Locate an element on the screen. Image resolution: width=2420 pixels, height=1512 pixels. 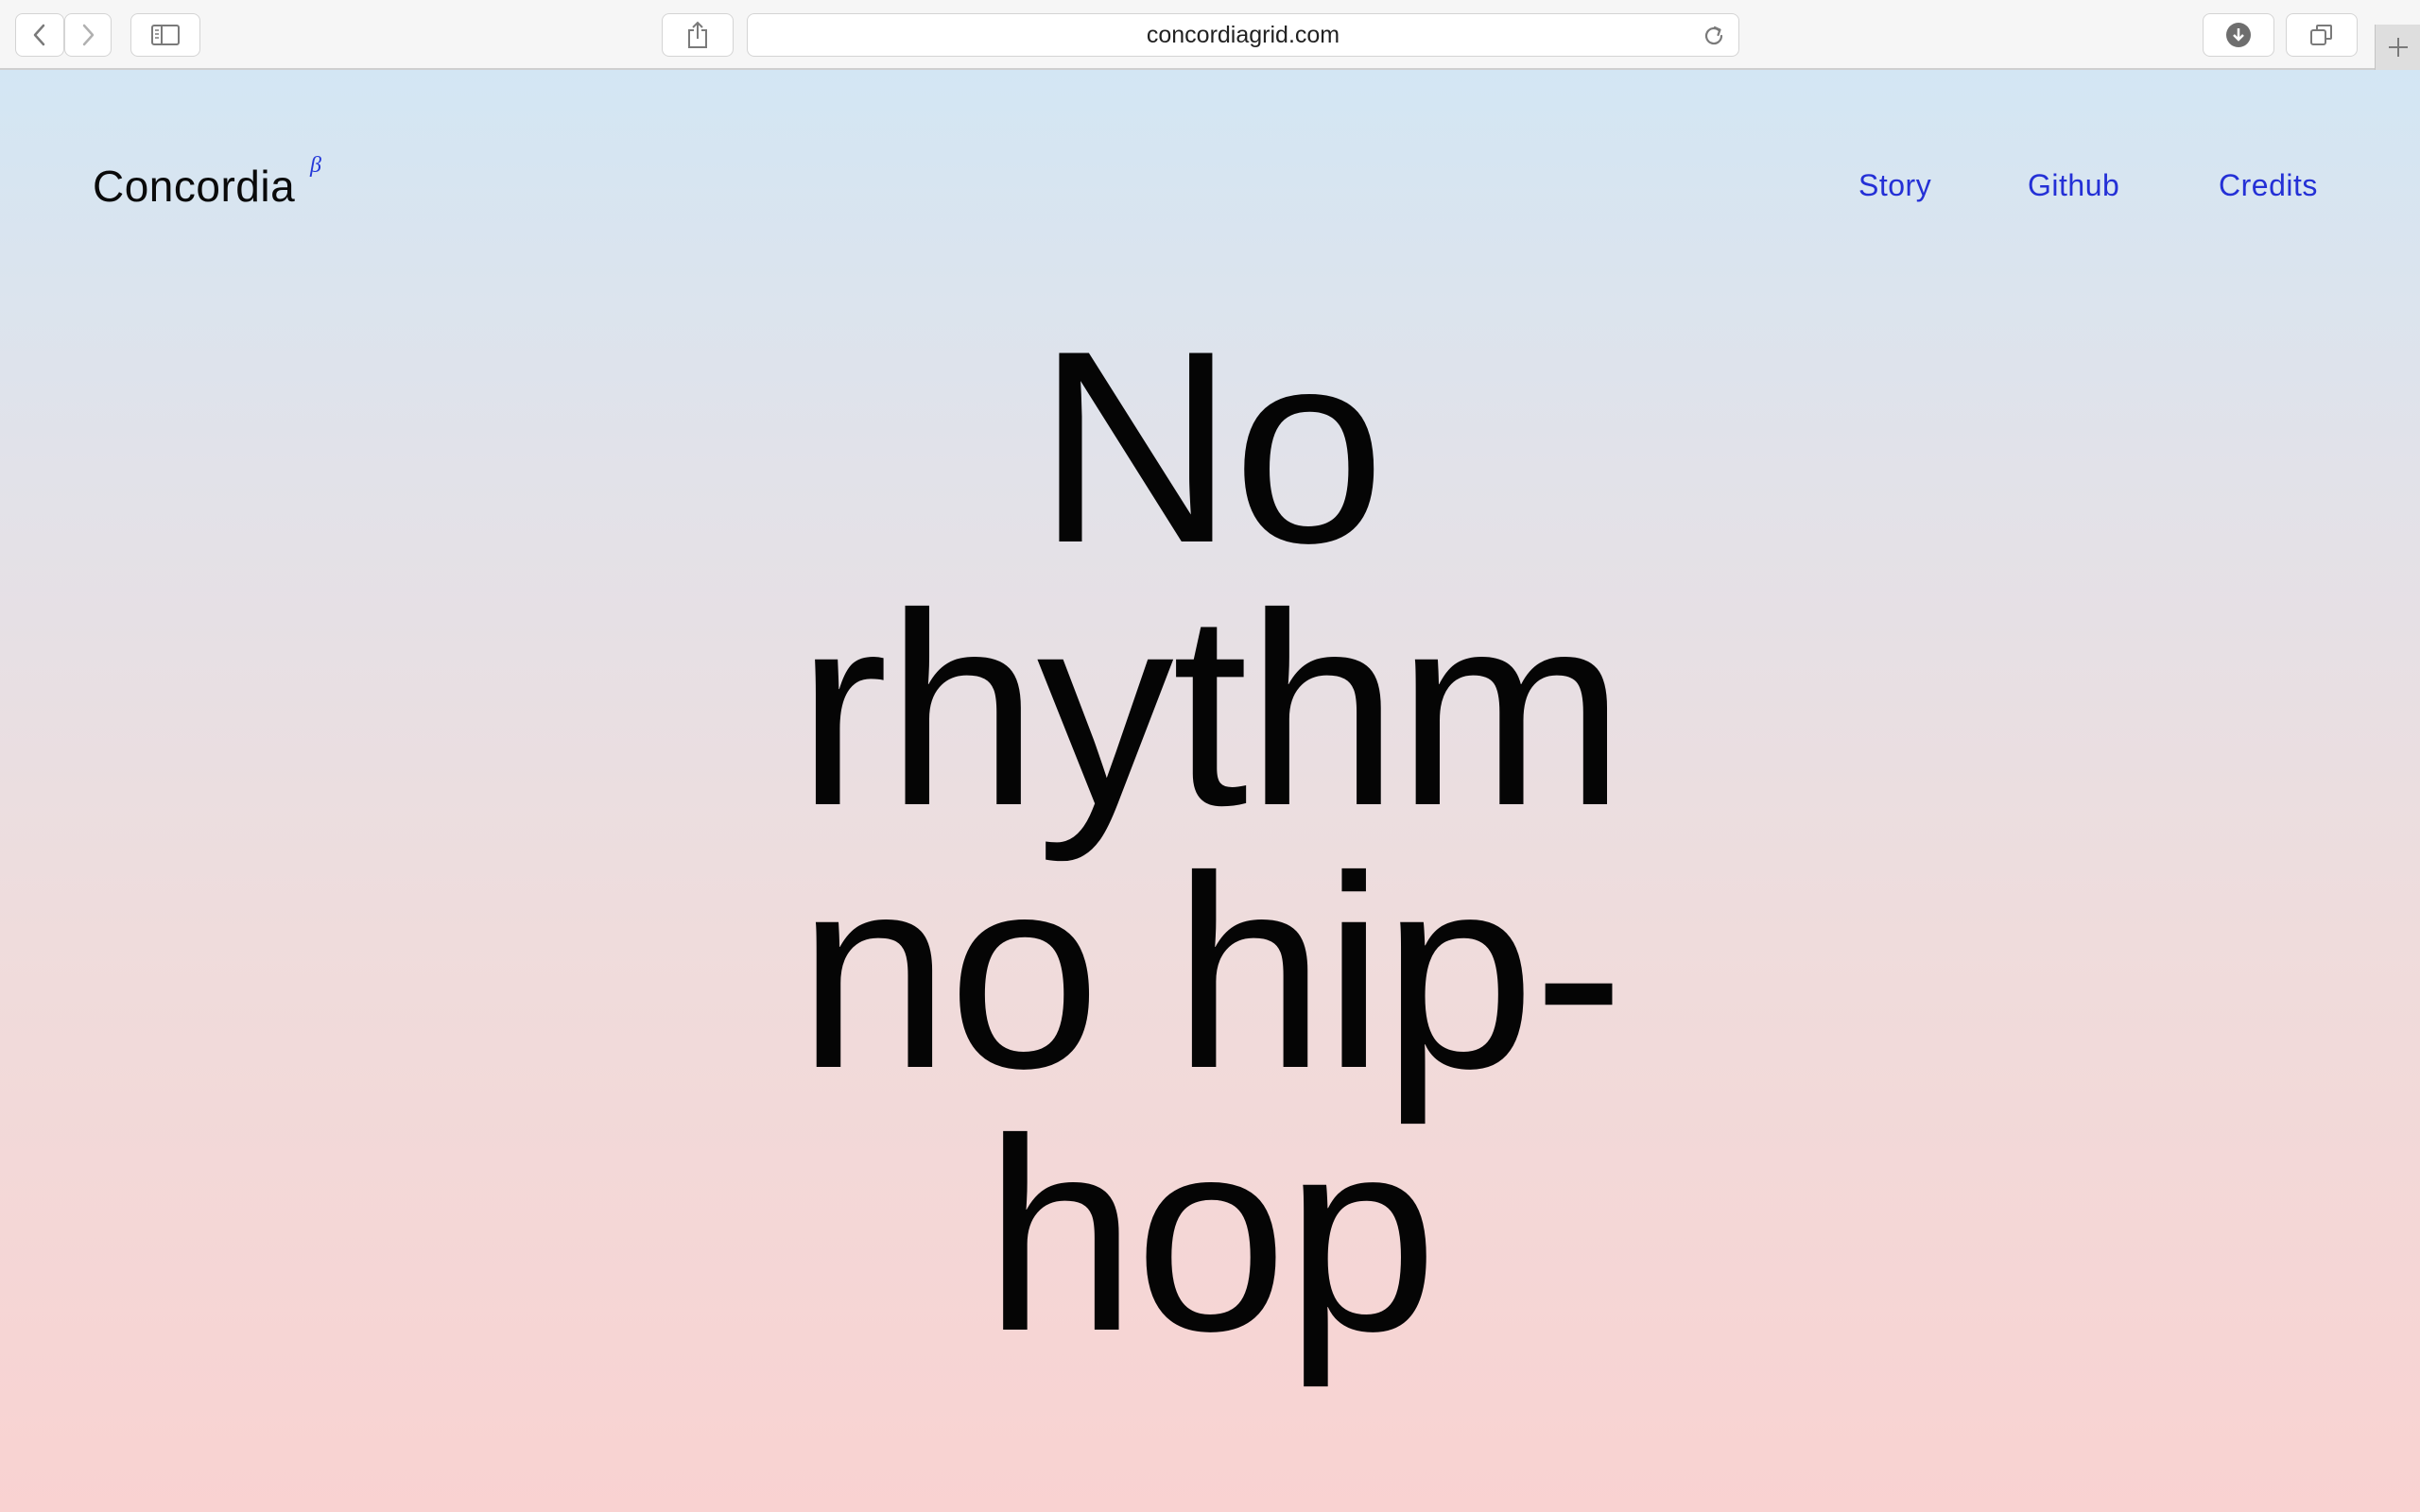
sidebar-button is located at coordinates (165, 35).